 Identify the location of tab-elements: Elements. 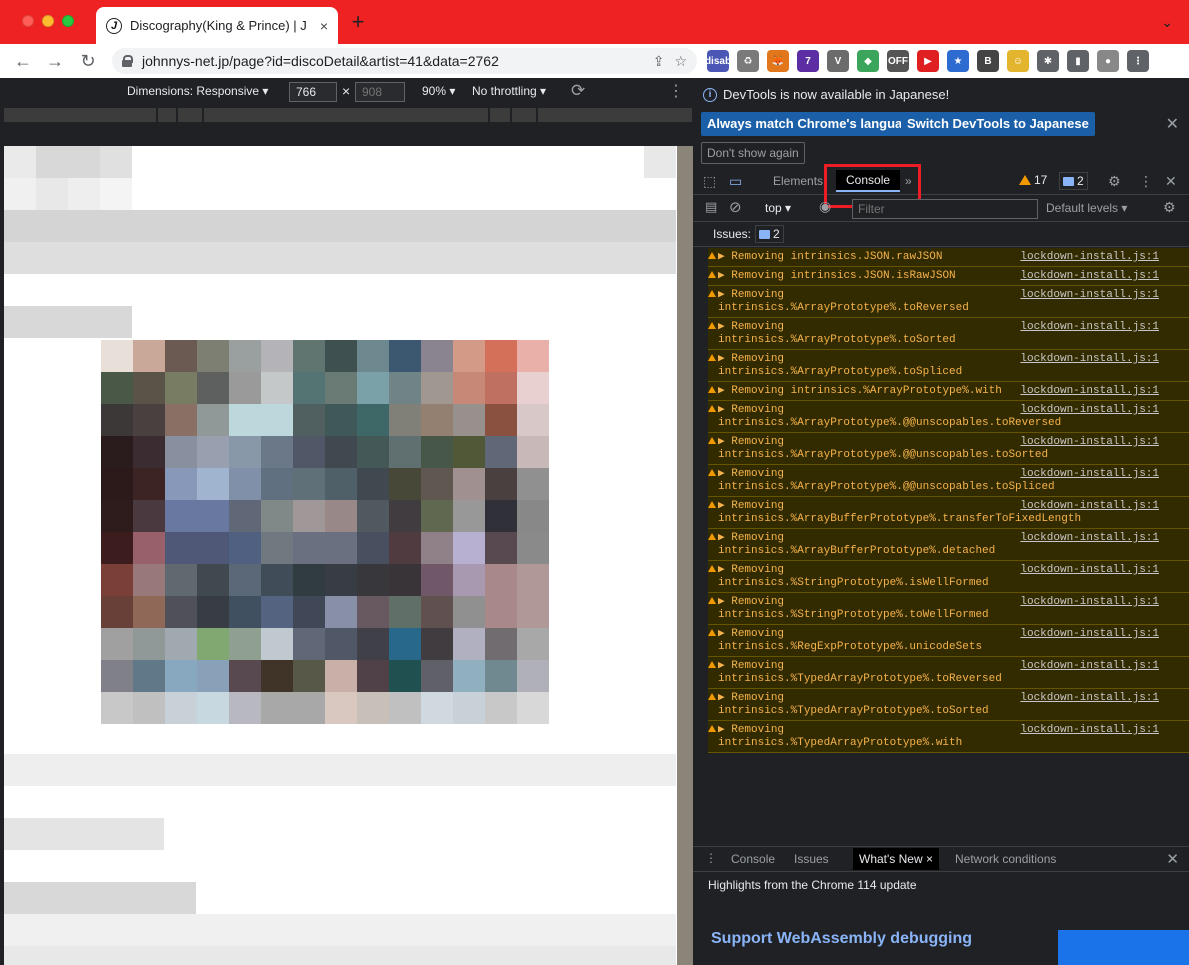
(798, 181).